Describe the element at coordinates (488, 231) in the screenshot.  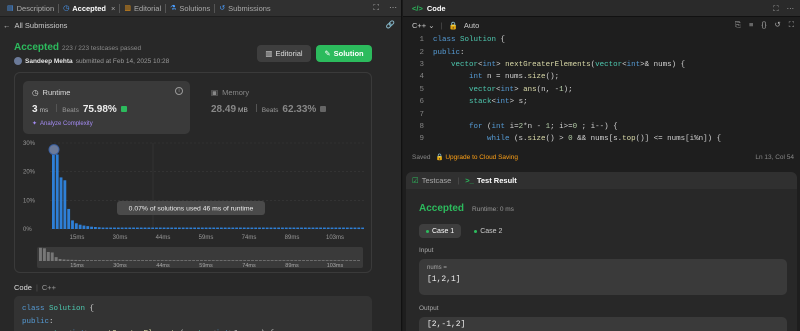
I see `case-tab-2: Case 2` at that location.